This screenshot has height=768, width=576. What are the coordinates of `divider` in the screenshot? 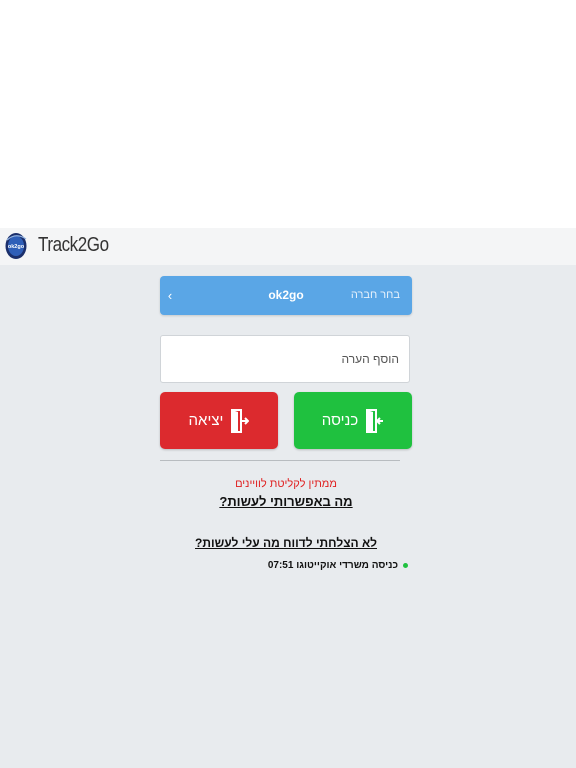 It's located at (280, 460).